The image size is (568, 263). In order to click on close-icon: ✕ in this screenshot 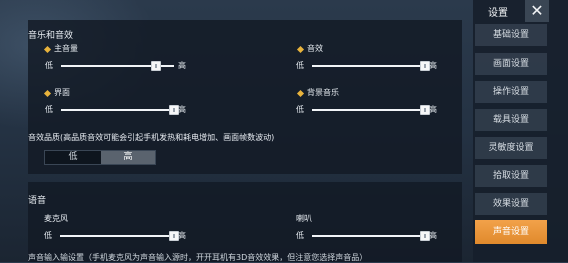, I will do `click(537, 10)`.